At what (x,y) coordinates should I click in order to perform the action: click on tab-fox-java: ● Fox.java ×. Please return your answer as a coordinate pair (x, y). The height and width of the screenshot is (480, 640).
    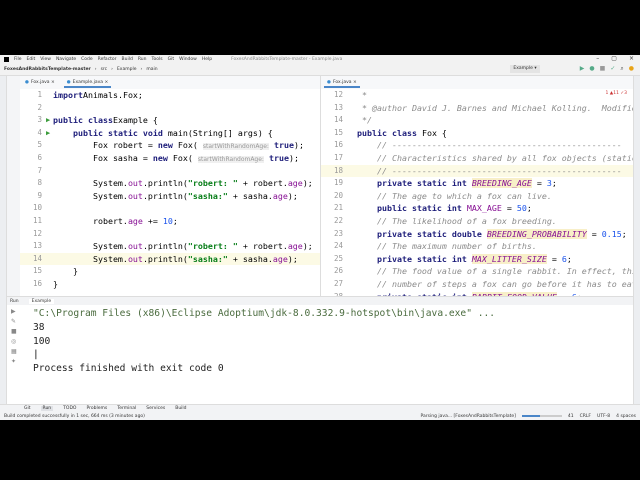
    Looking at the image, I should click on (40, 83).